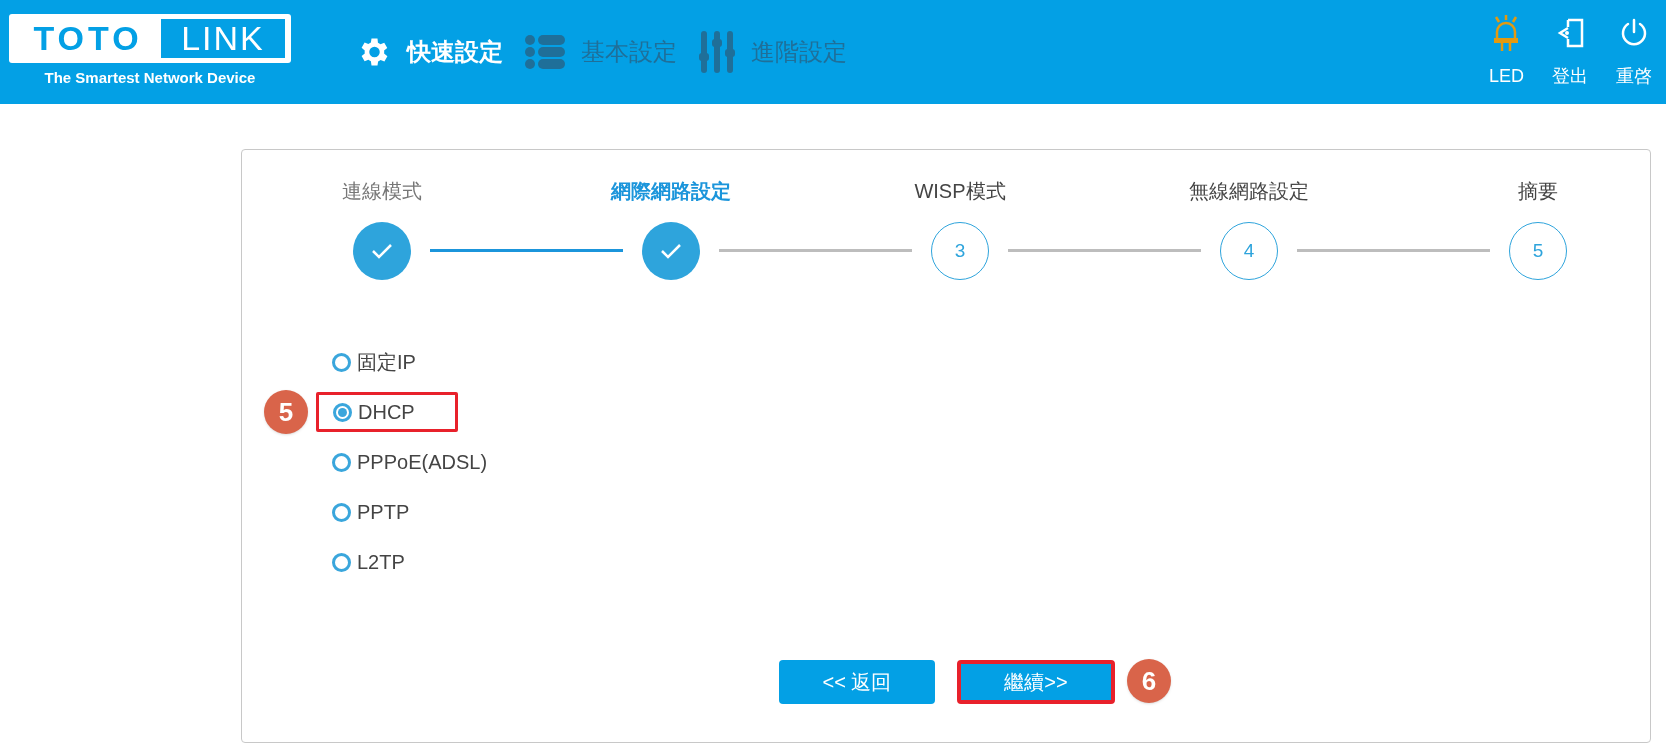 The height and width of the screenshot is (753, 1666). I want to click on logo-text: TOTO, so click(88, 39).